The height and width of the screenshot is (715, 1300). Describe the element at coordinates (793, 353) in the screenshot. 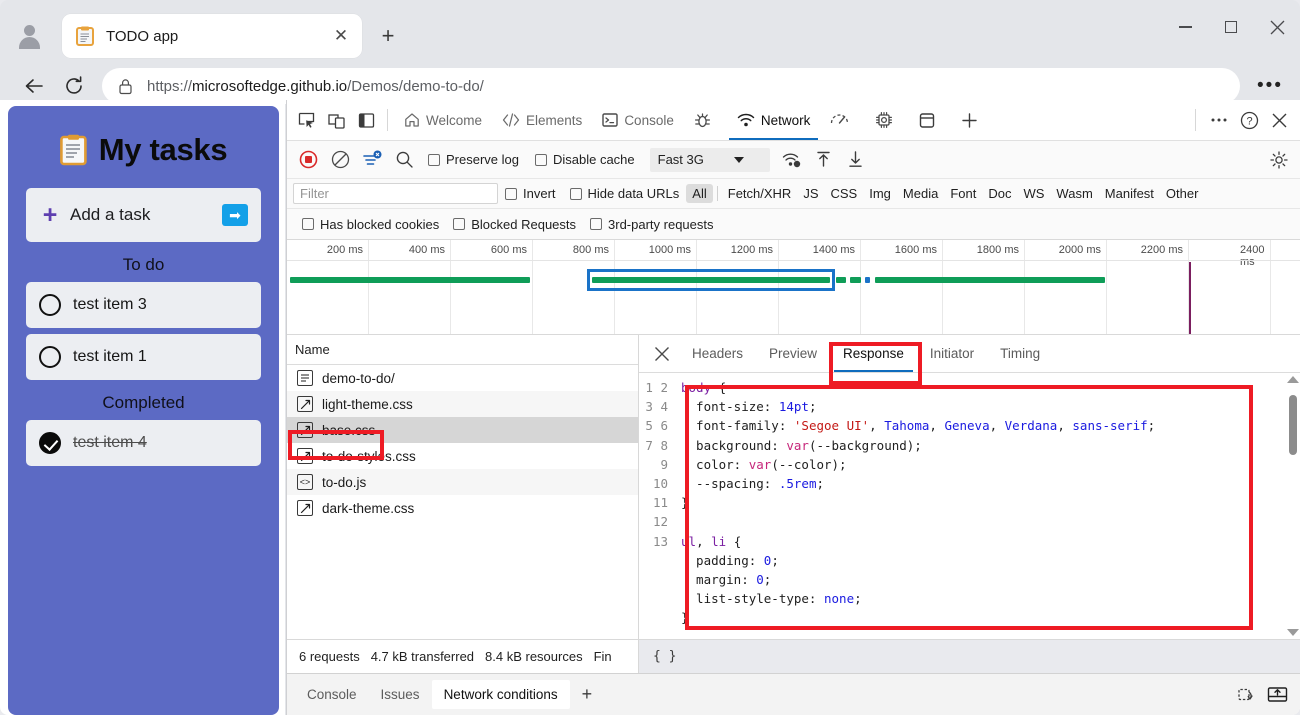

I see `tab-preview: Preview` at that location.